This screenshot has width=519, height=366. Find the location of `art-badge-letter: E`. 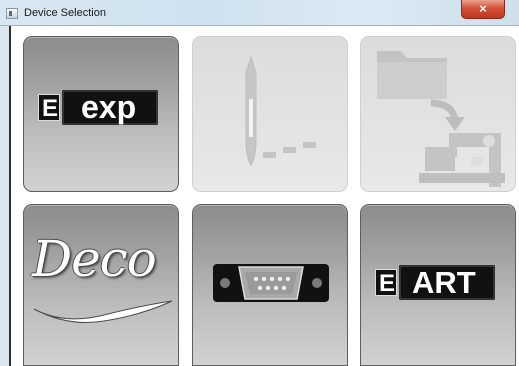

art-badge-letter: E is located at coordinates (387, 283).